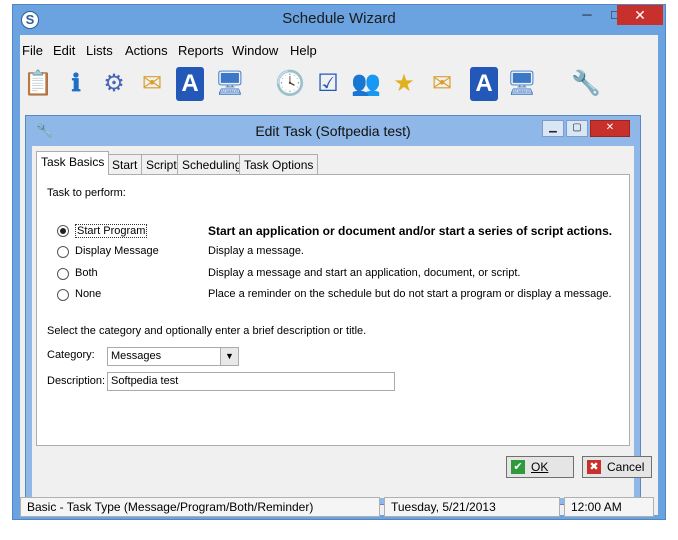  What do you see at coordinates (117, 251) in the screenshot?
I see `option-label-display-message: Display Message` at bounding box center [117, 251].